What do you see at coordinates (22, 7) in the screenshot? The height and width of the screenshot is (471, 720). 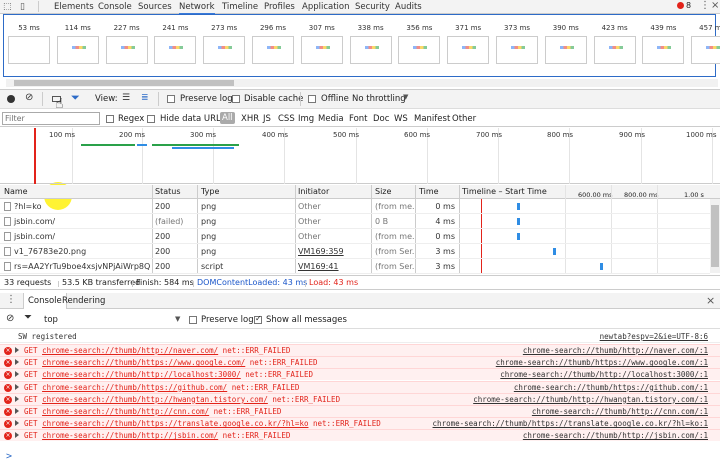 I see `device-toolbar-icon: ▯` at bounding box center [22, 7].